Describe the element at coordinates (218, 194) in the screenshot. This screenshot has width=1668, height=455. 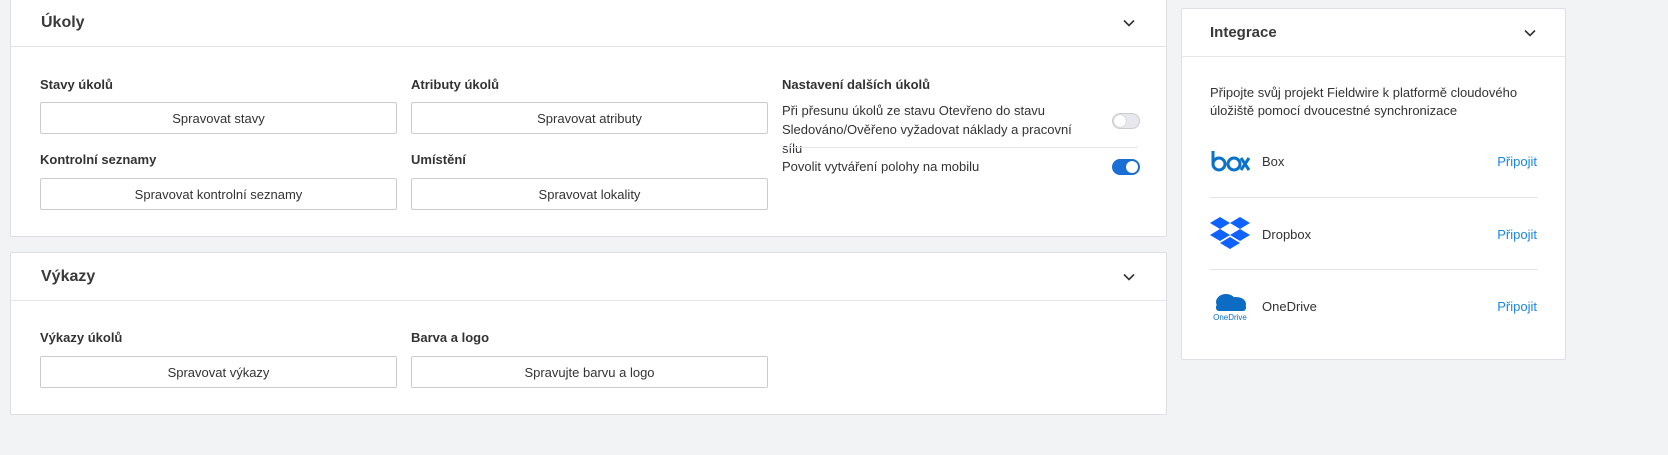
I see `manage-checklists-button: Spravovat kontrolní seznamy` at that location.